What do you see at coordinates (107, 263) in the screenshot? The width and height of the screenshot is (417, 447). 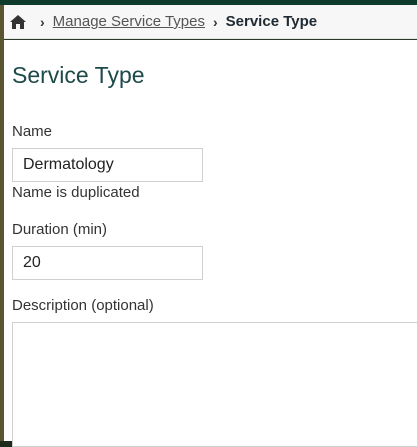 I see `duration-input` at bounding box center [107, 263].